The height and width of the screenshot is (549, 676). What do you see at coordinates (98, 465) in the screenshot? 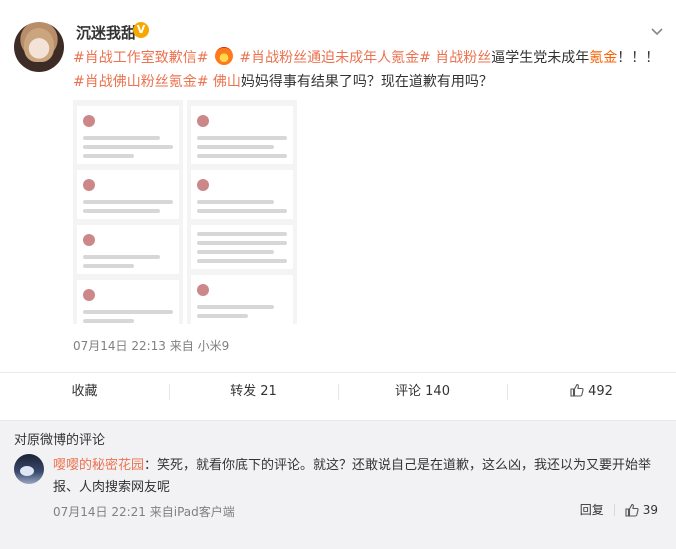
I see `commenter-username: 嘤嘤的秘密花园` at bounding box center [98, 465].